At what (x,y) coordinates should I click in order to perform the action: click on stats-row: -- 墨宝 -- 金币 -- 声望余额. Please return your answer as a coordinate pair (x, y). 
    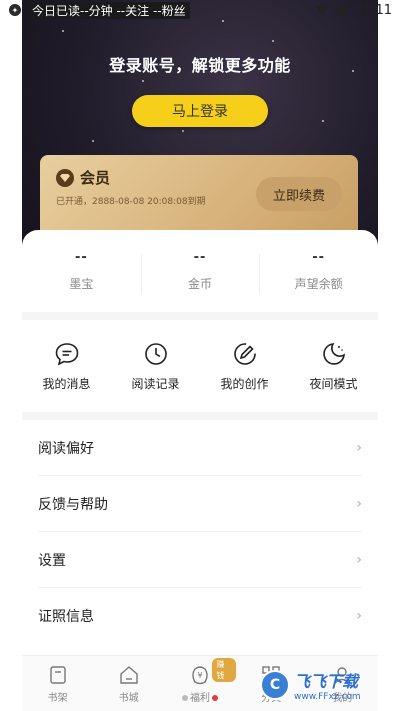
    Looking at the image, I should click on (200, 271).